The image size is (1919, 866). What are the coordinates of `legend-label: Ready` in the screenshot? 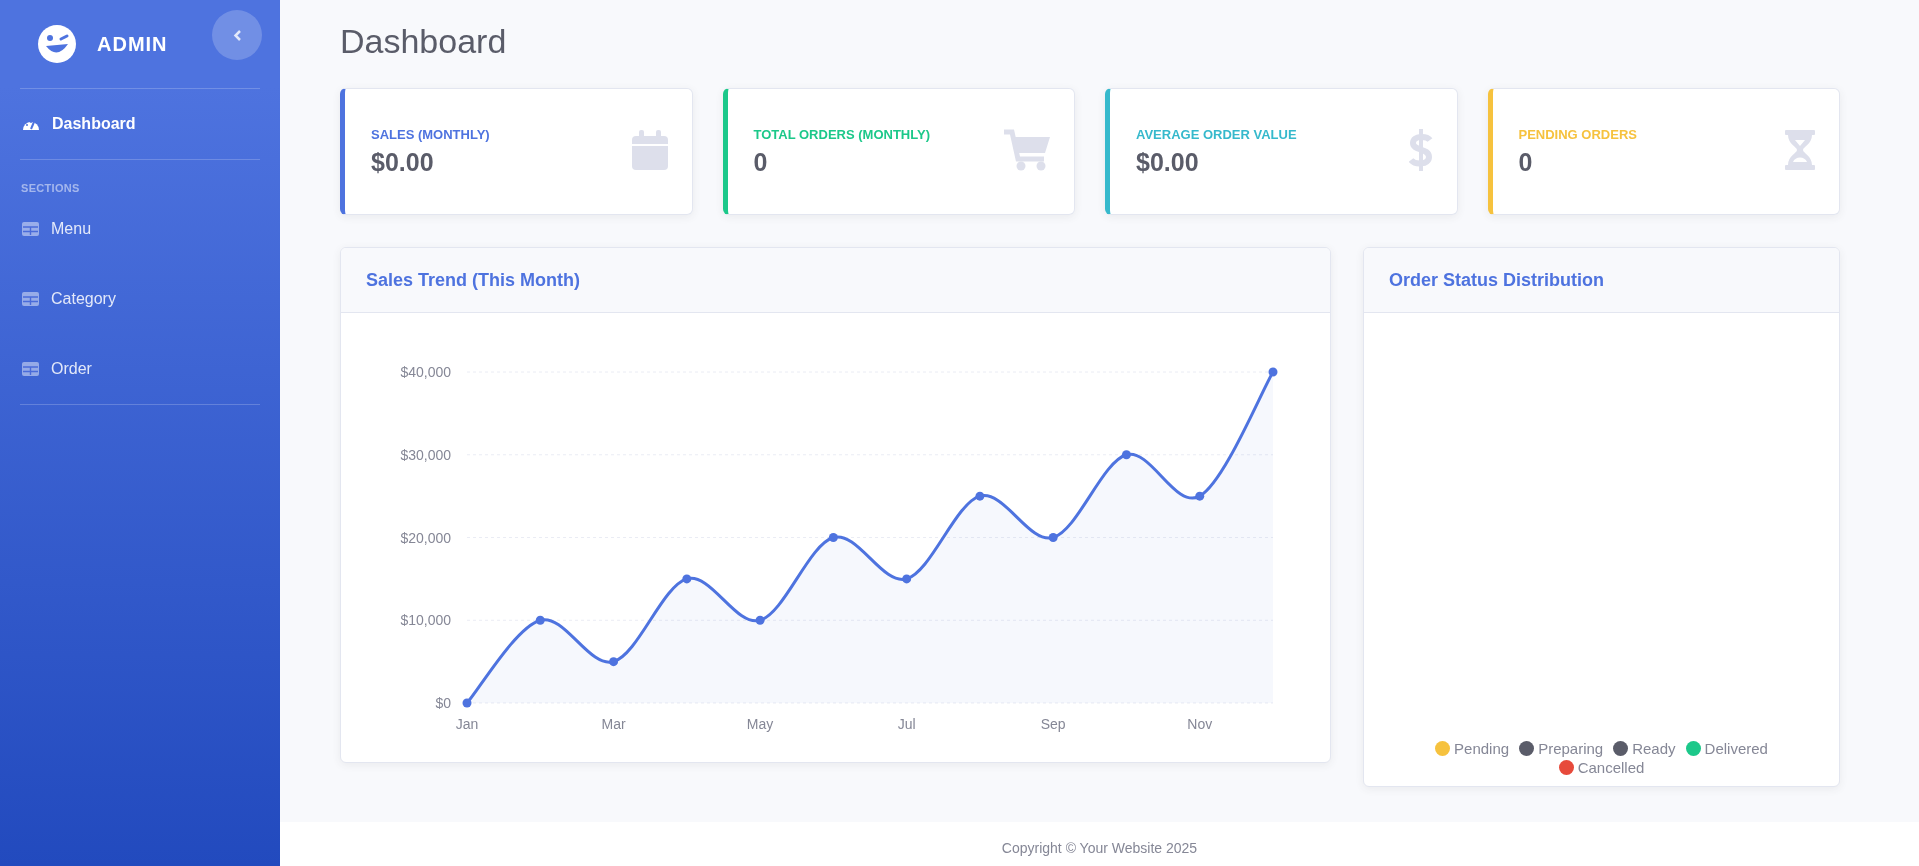 It's located at (1654, 748).